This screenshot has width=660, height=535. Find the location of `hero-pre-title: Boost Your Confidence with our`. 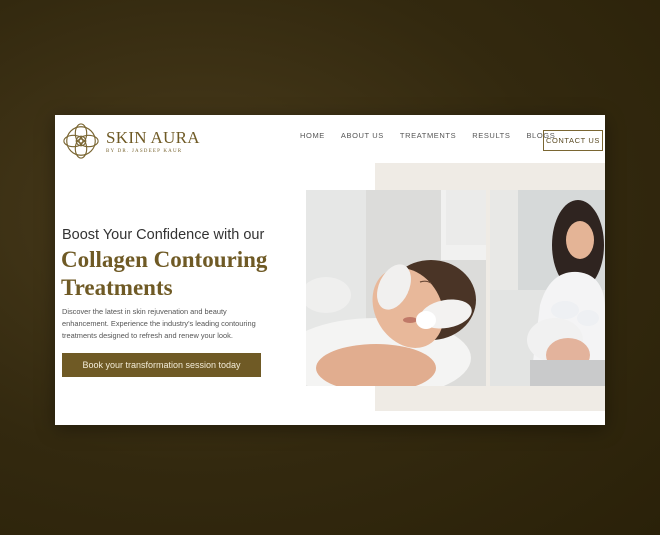

hero-pre-title: Boost Your Confidence with our is located at coordinates (163, 235).